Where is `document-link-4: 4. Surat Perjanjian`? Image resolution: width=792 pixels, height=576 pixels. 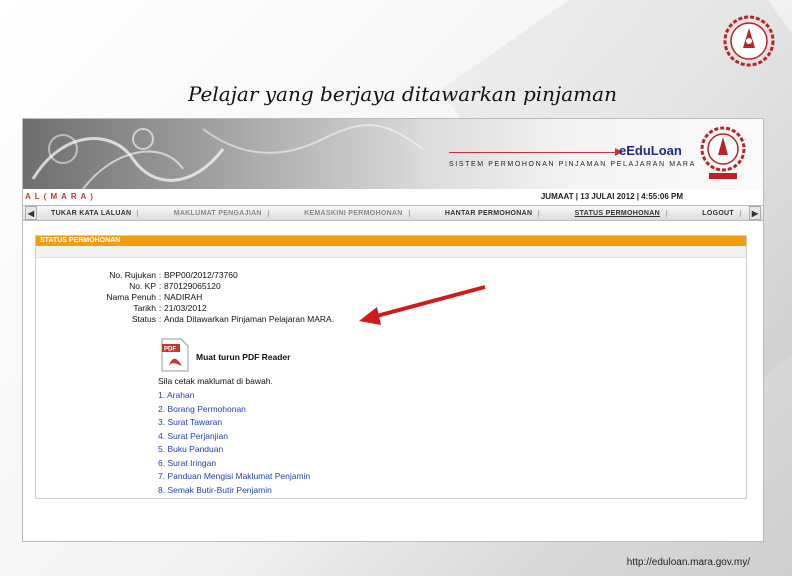 document-link-4: 4. Surat Perjanjian is located at coordinates (193, 436).